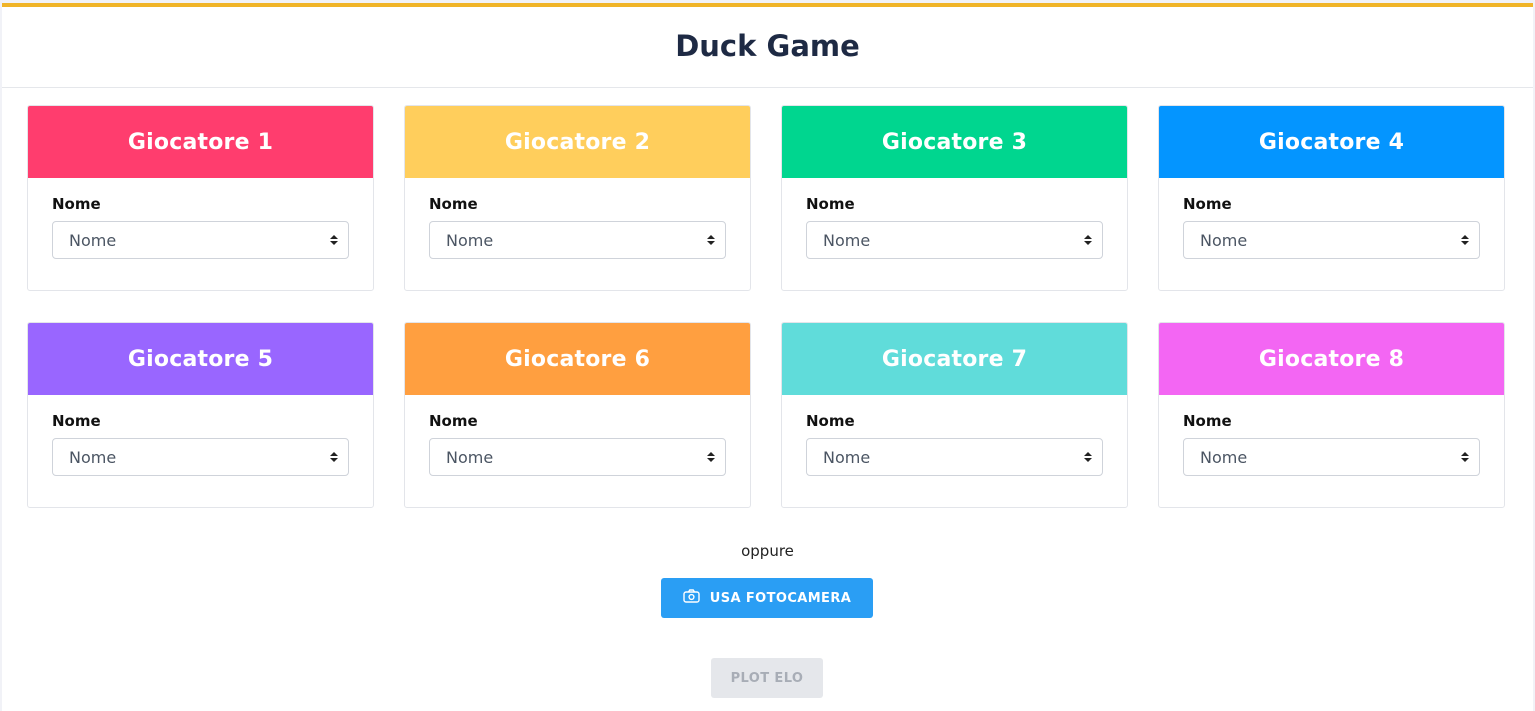  What do you see at coordinates (954, 457) in the screenshot?
I see `player-7-name-select: Nome` at bounding box center [954, 457].